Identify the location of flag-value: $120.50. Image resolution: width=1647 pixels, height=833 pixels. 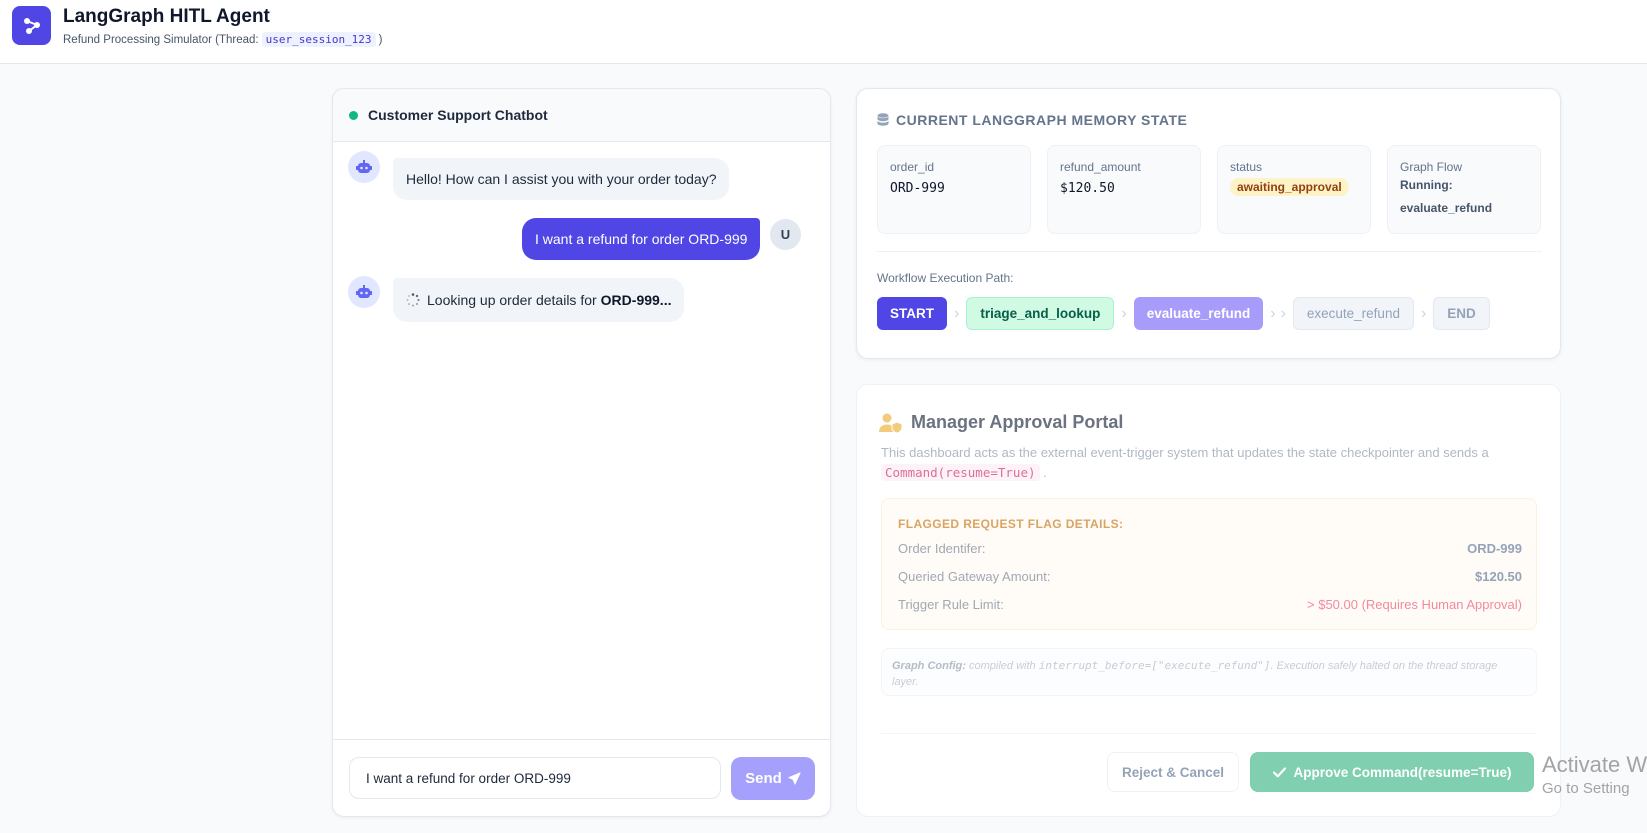
(1498, 576).